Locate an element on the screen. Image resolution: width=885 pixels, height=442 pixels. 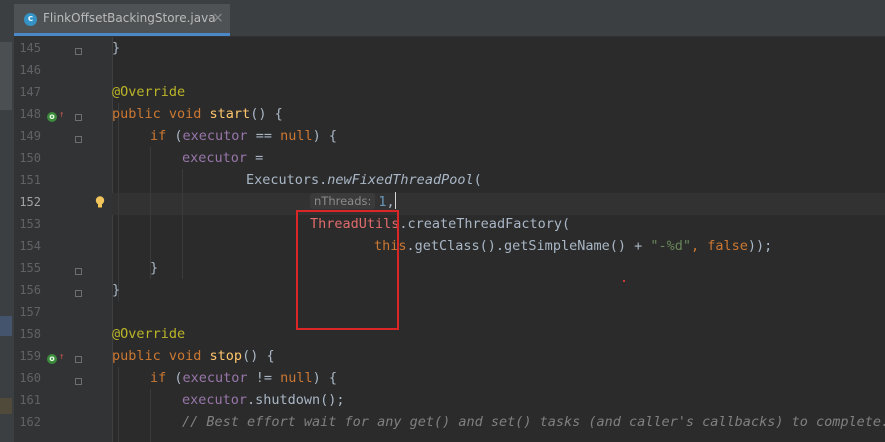
code-line-159: public void stop() { is located at coordinates (193, 356).